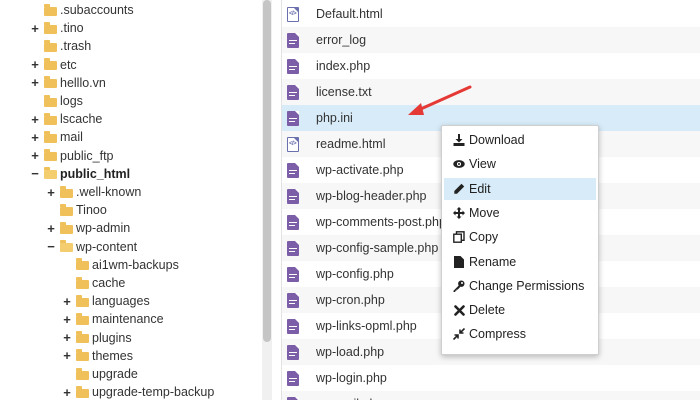 This screenshot has height=400, width=700. What do you see at coordinates (480, 188) in the screenshot?
I see `menu-item-label: Edit` at bounding box center [480, 188].